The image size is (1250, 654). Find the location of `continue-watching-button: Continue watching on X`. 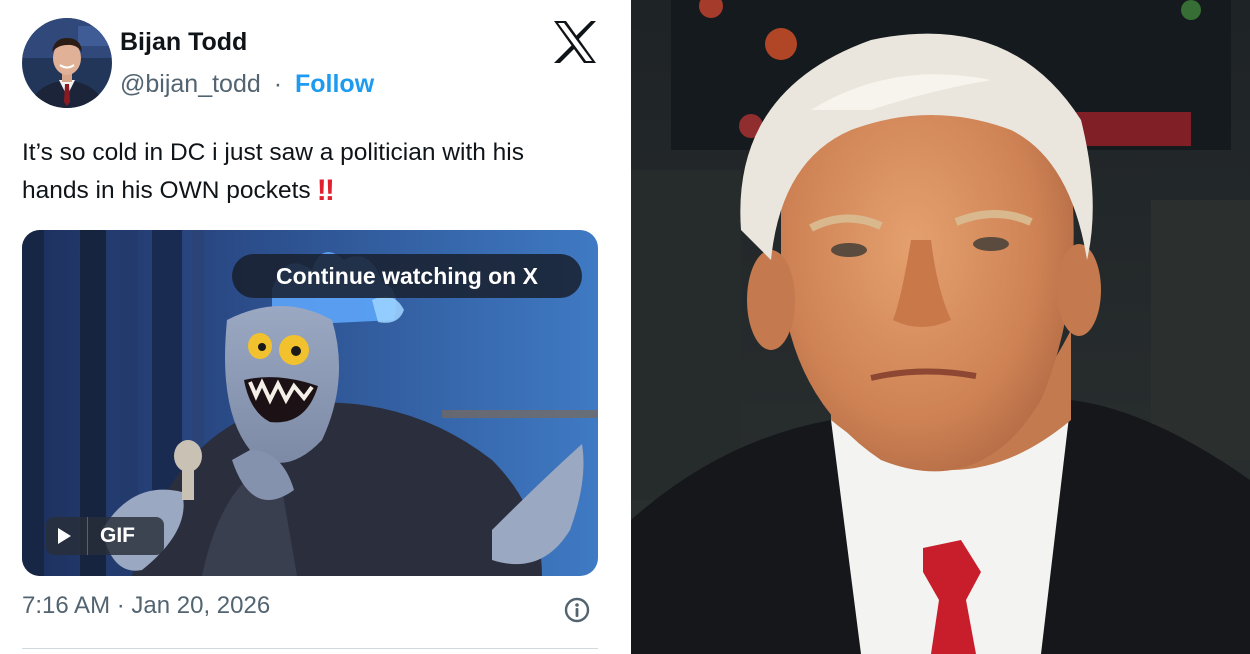

continue-watching-button: Continue watching on X is located at coordinates (407, 276).